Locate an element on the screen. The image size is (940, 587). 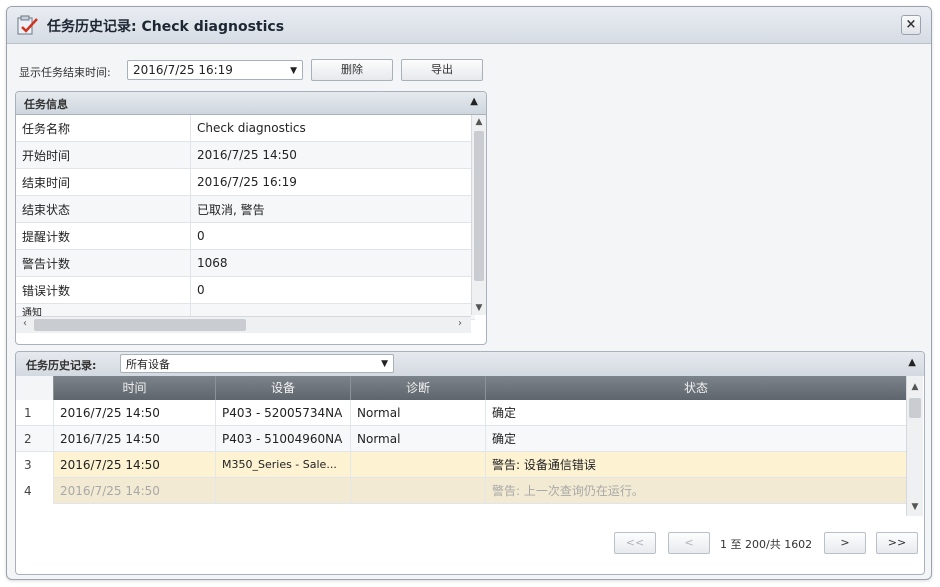
column-header-device: 设备 is located at coordinates (283, 388).